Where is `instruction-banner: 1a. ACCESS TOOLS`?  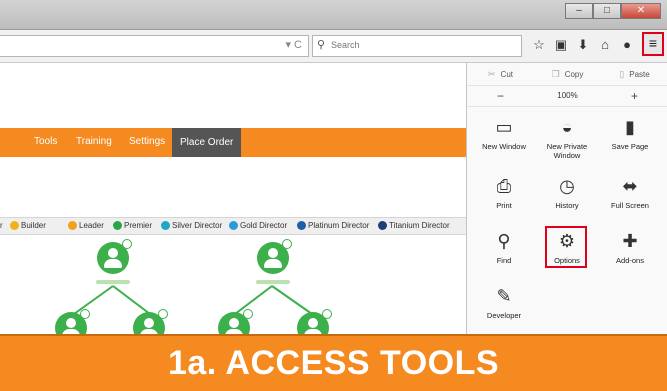
instruction-banner: 1a. ACCESS TOOLS is located at coordinates (333, 362).